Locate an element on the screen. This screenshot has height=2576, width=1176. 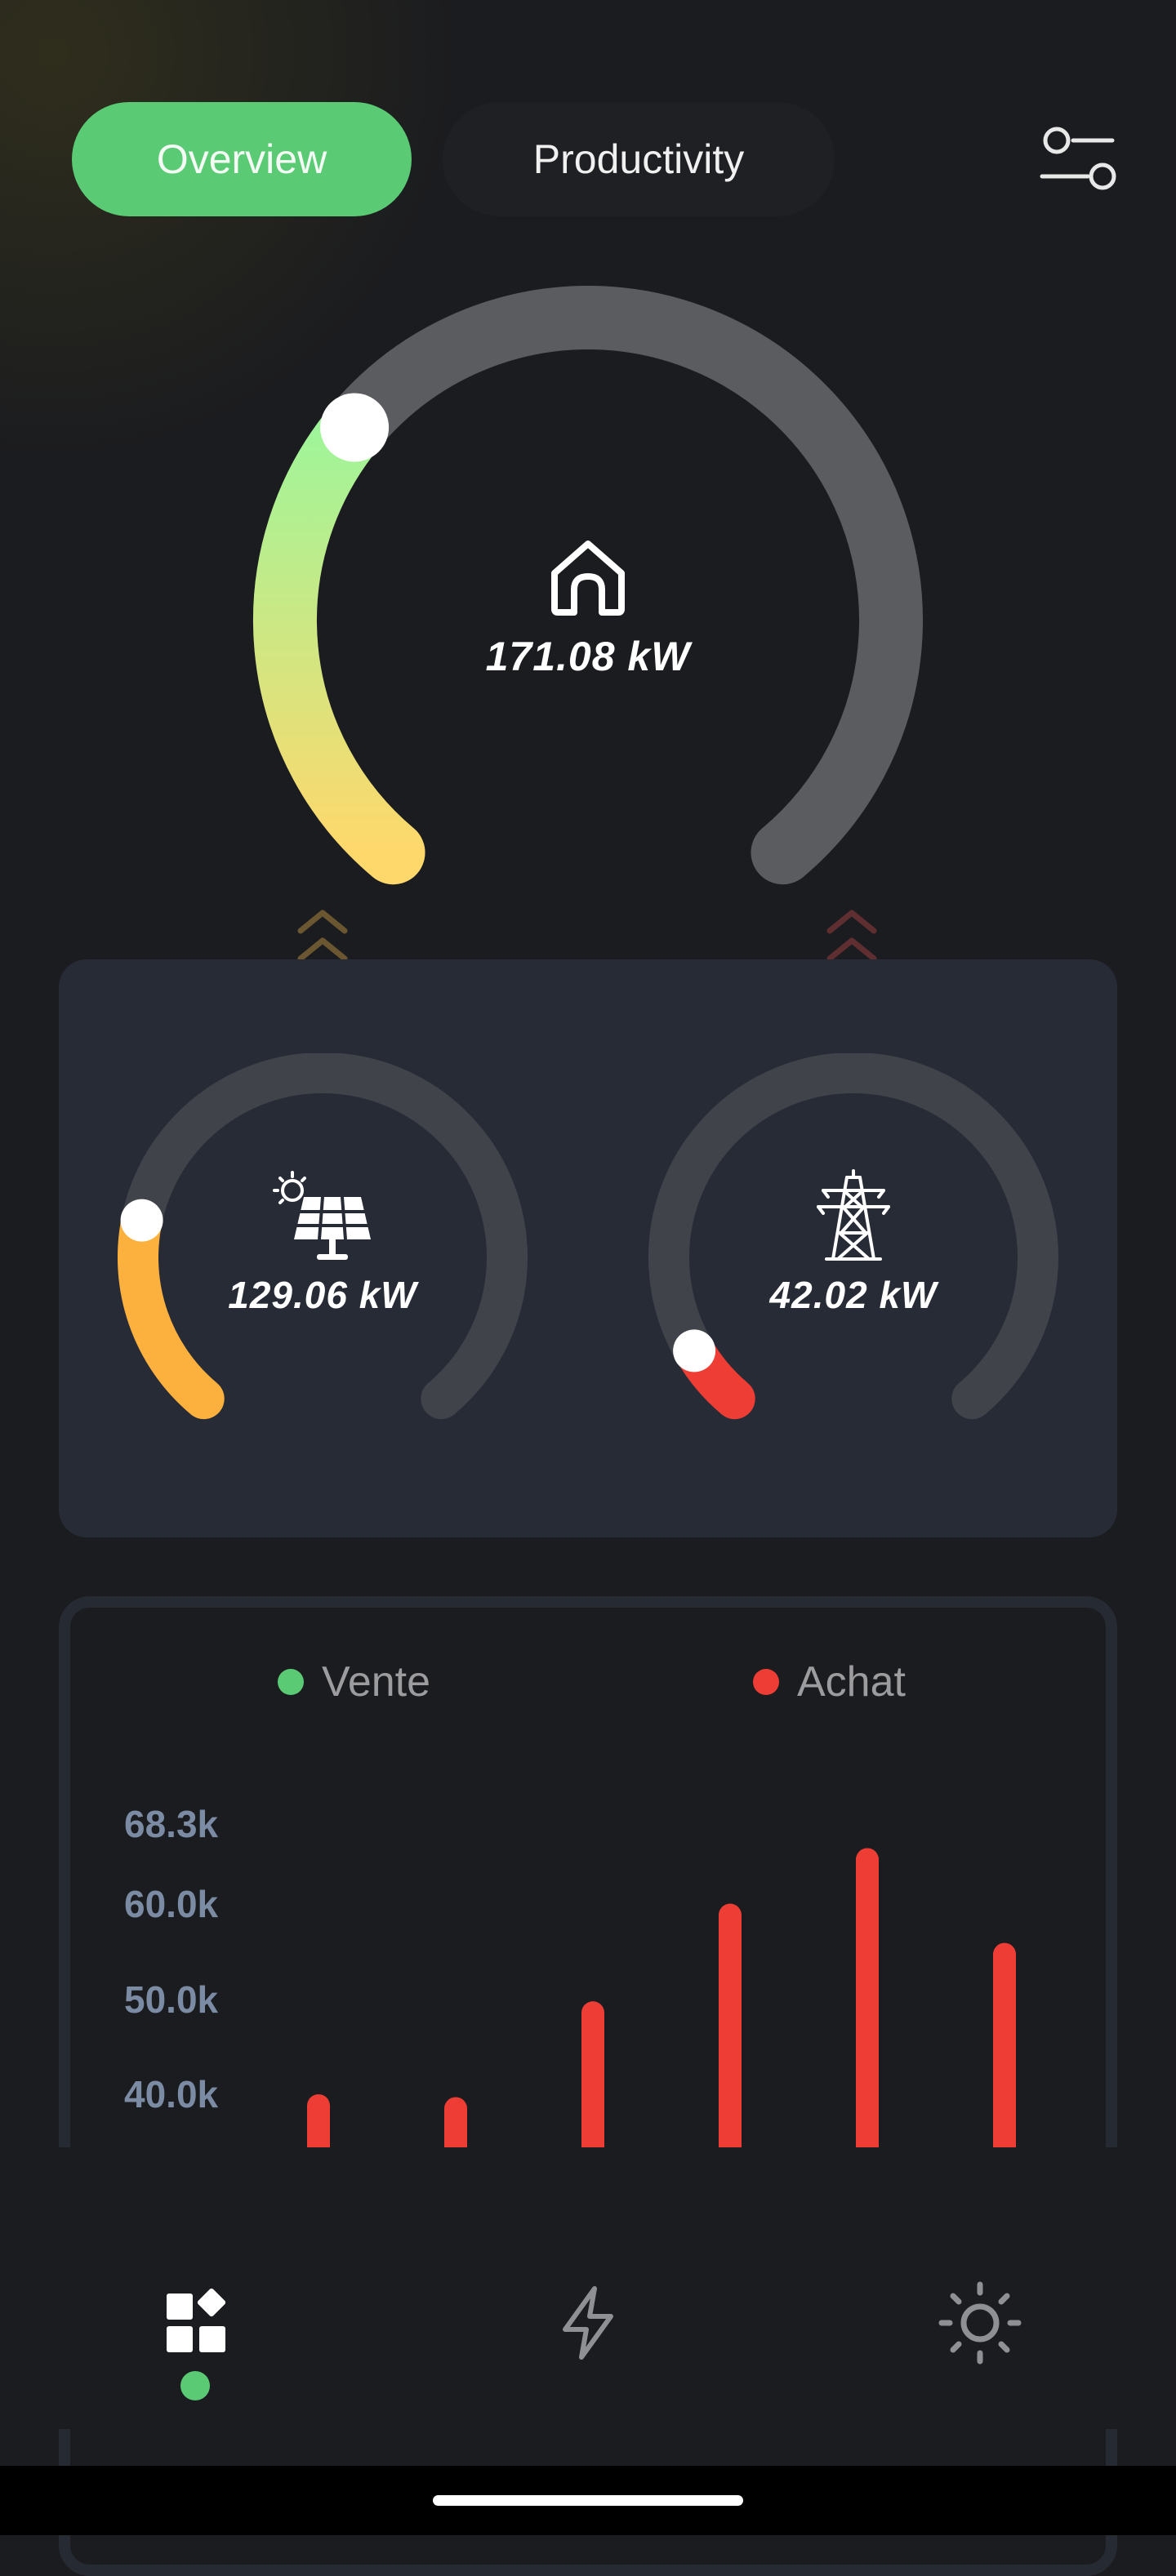
lightning-icon is located at coordinates (588, 2323).